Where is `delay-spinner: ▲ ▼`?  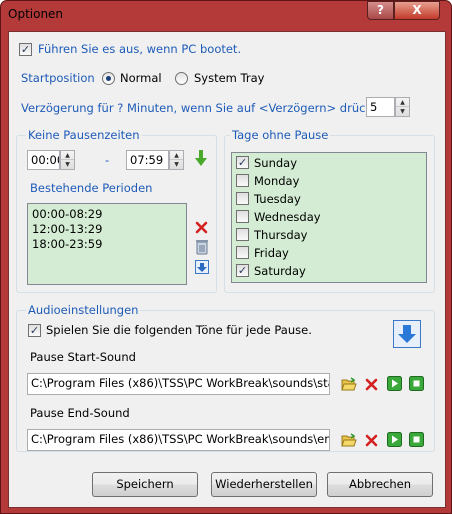 delay-spinner: ▲ ▼ is located at coordinates (402, 107).